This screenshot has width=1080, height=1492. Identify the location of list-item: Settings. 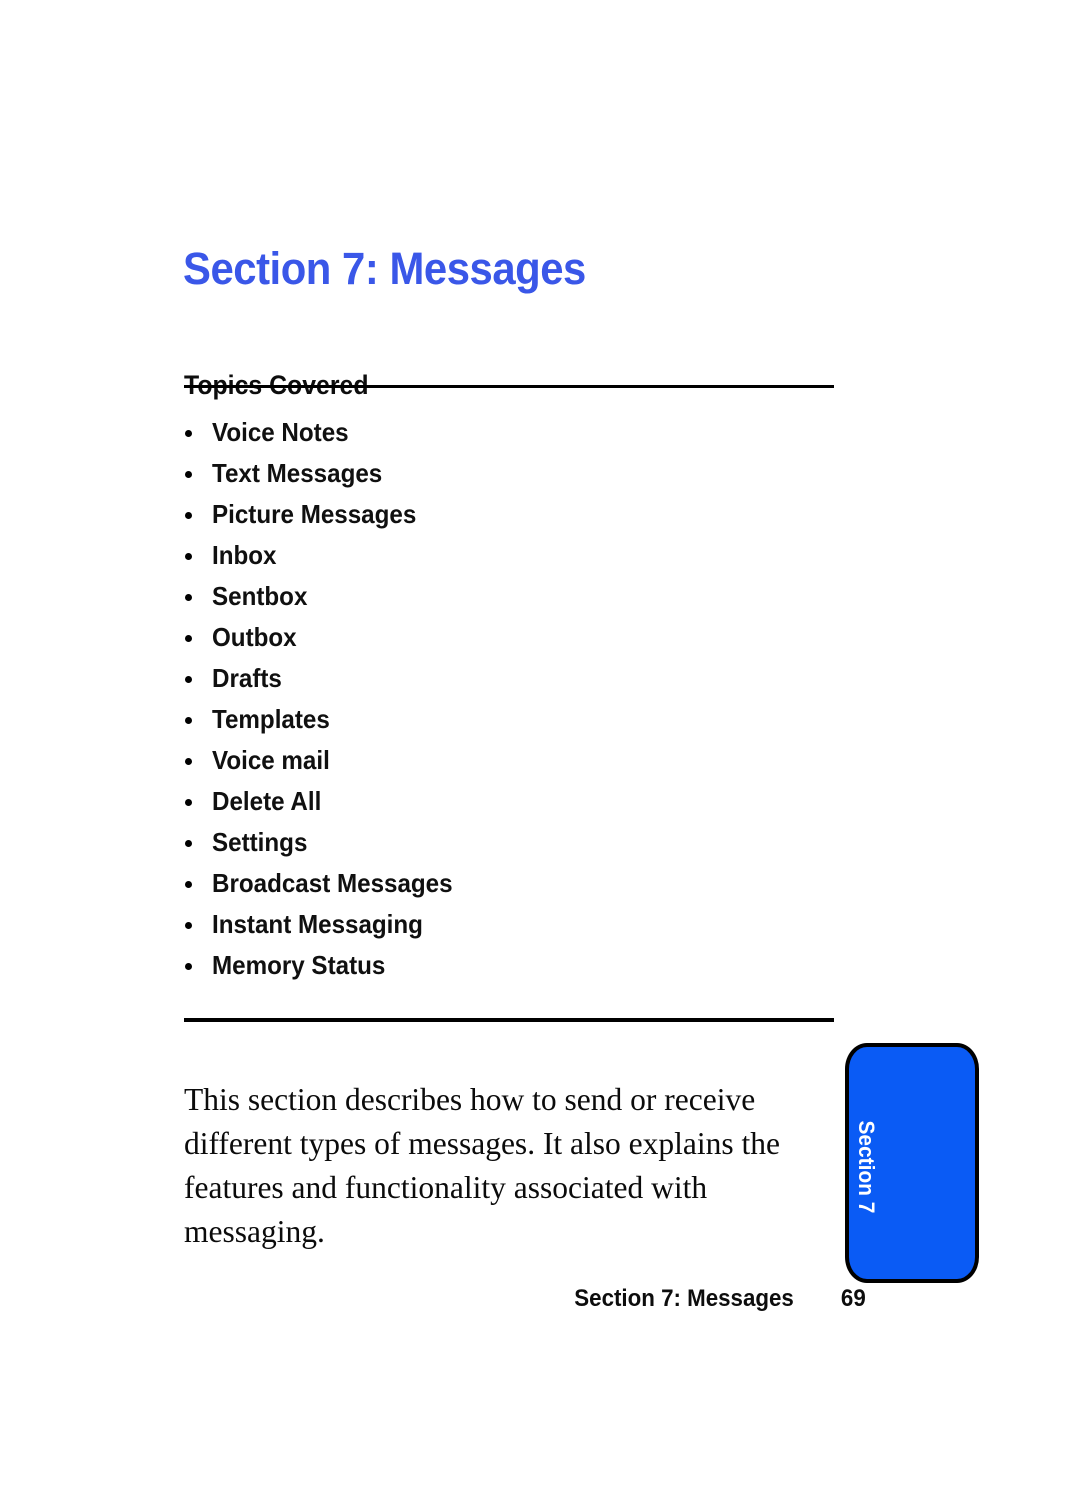
(504, 842).